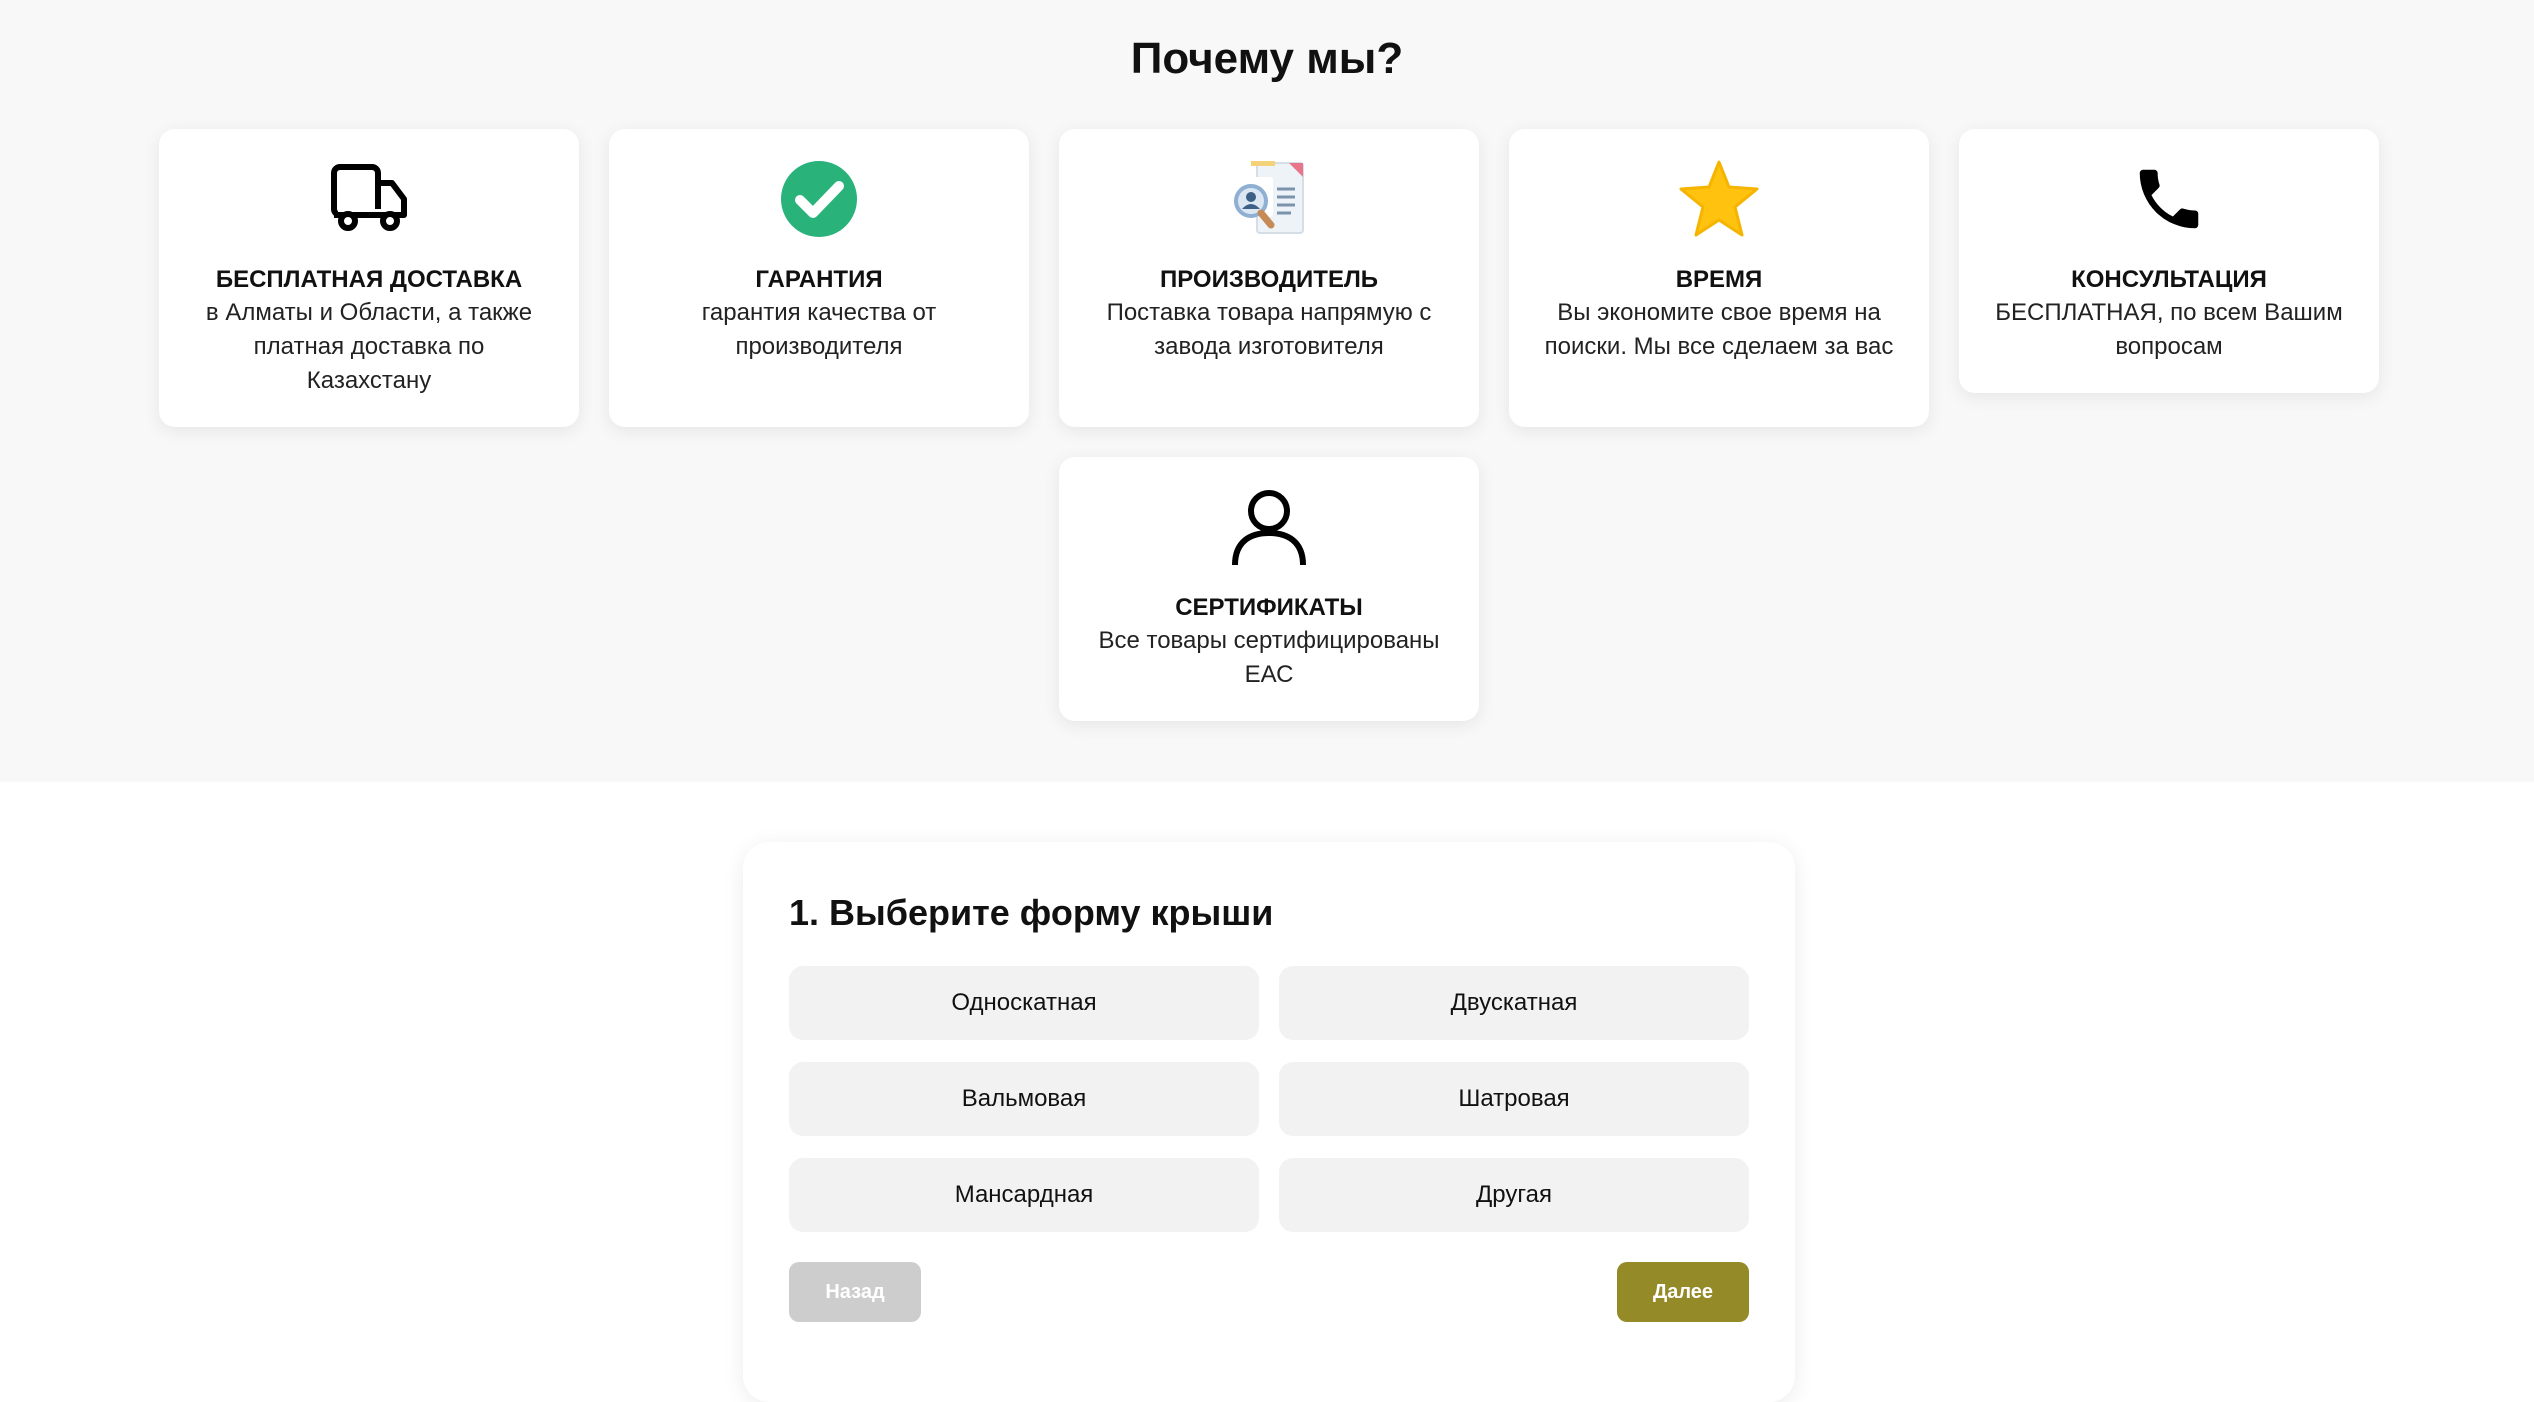 This screenshot has height=1402, width=2534. I want to click on section-title: Почему мы?, so click(1267, 58).